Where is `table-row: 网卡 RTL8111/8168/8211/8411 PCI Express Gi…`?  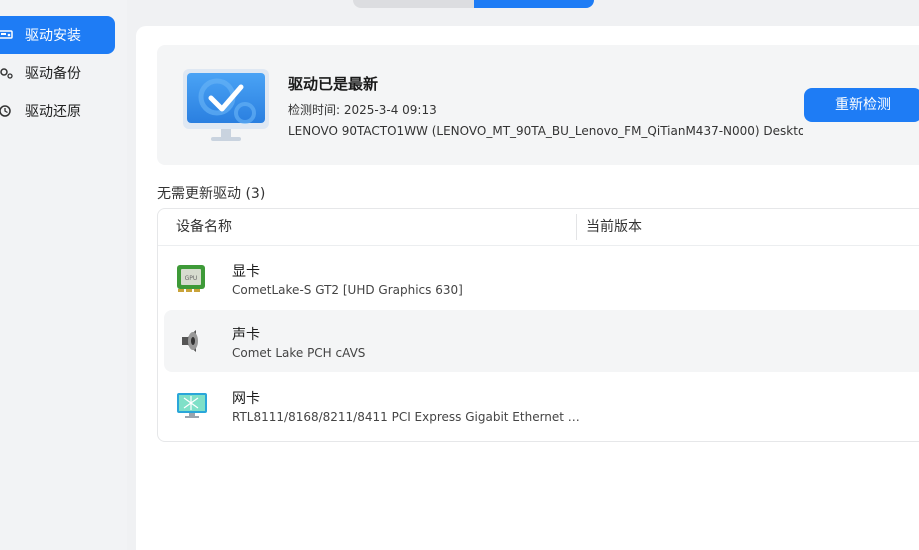
table-row: 网卡 RTL8111/8168/8211/8411 PCI Express Gi… is located at coordinates (541, 405).